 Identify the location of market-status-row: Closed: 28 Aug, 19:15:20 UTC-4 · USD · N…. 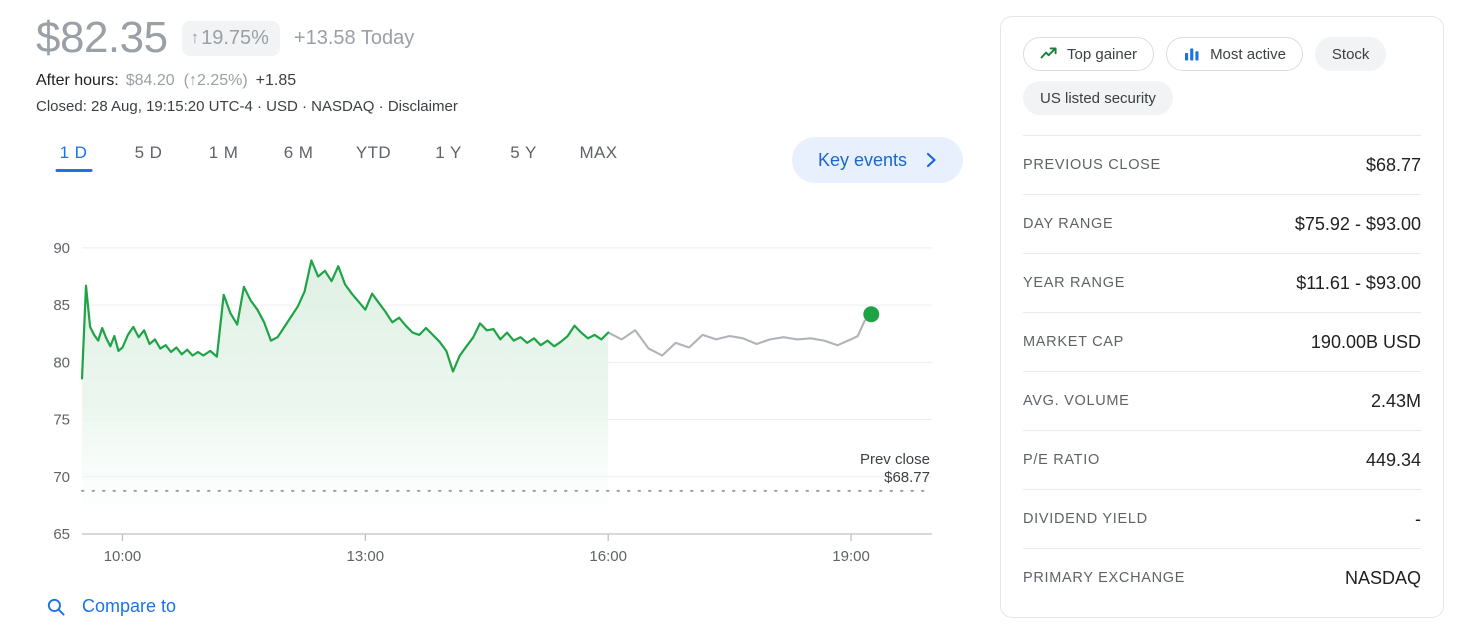
(501, 107).